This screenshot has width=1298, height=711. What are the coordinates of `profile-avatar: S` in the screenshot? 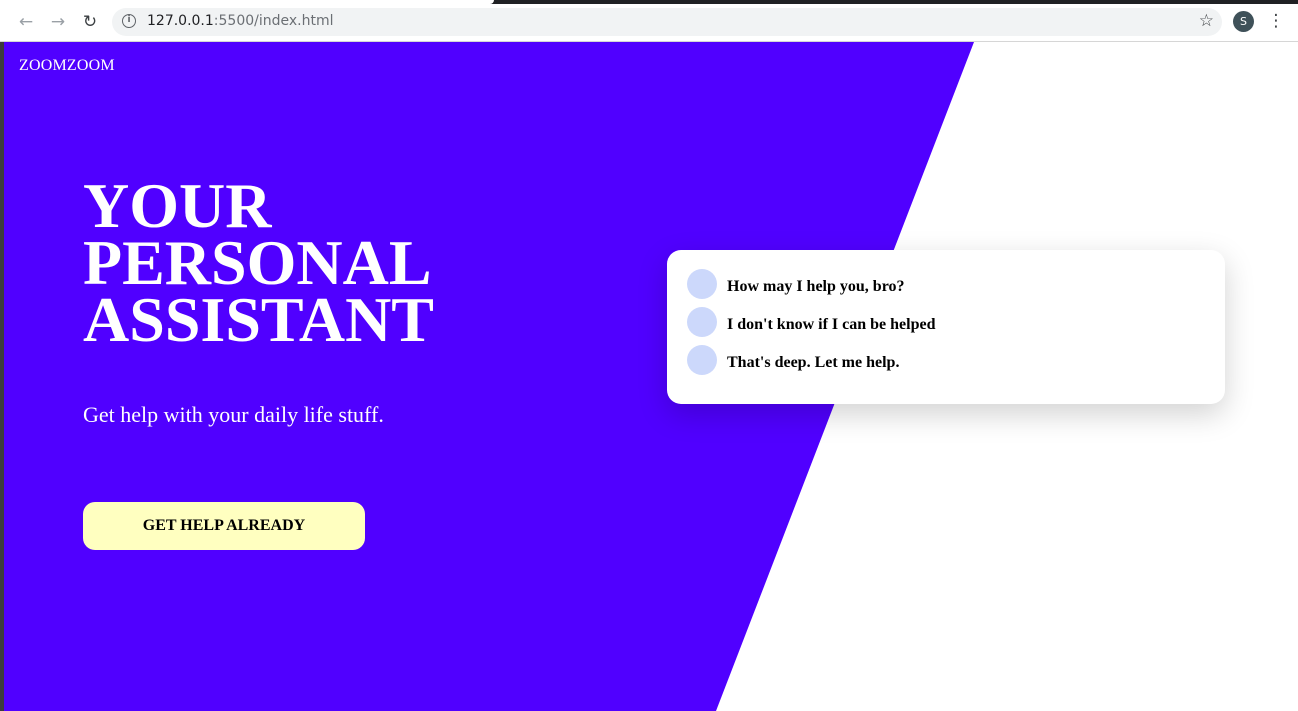 It's located at (1243, 21).